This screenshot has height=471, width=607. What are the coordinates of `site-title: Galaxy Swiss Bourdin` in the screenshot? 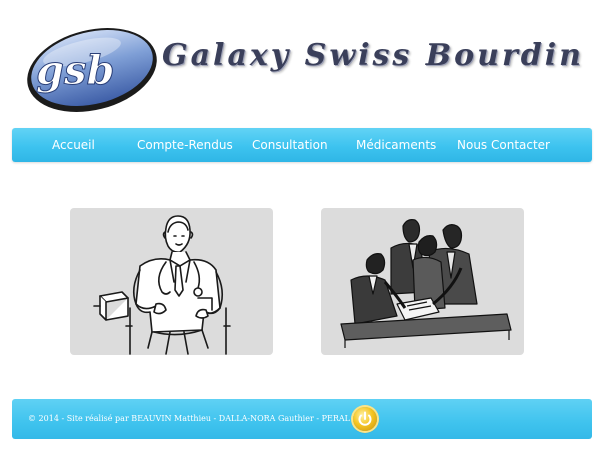 It's located at (373, 55).